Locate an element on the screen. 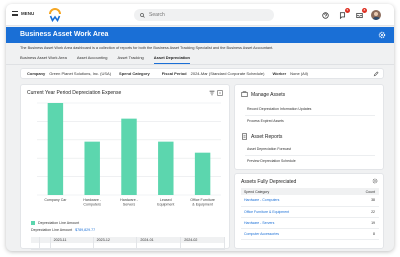  table-row: Office Furniture & Equipment 22 is located at coordinates (310, 212).